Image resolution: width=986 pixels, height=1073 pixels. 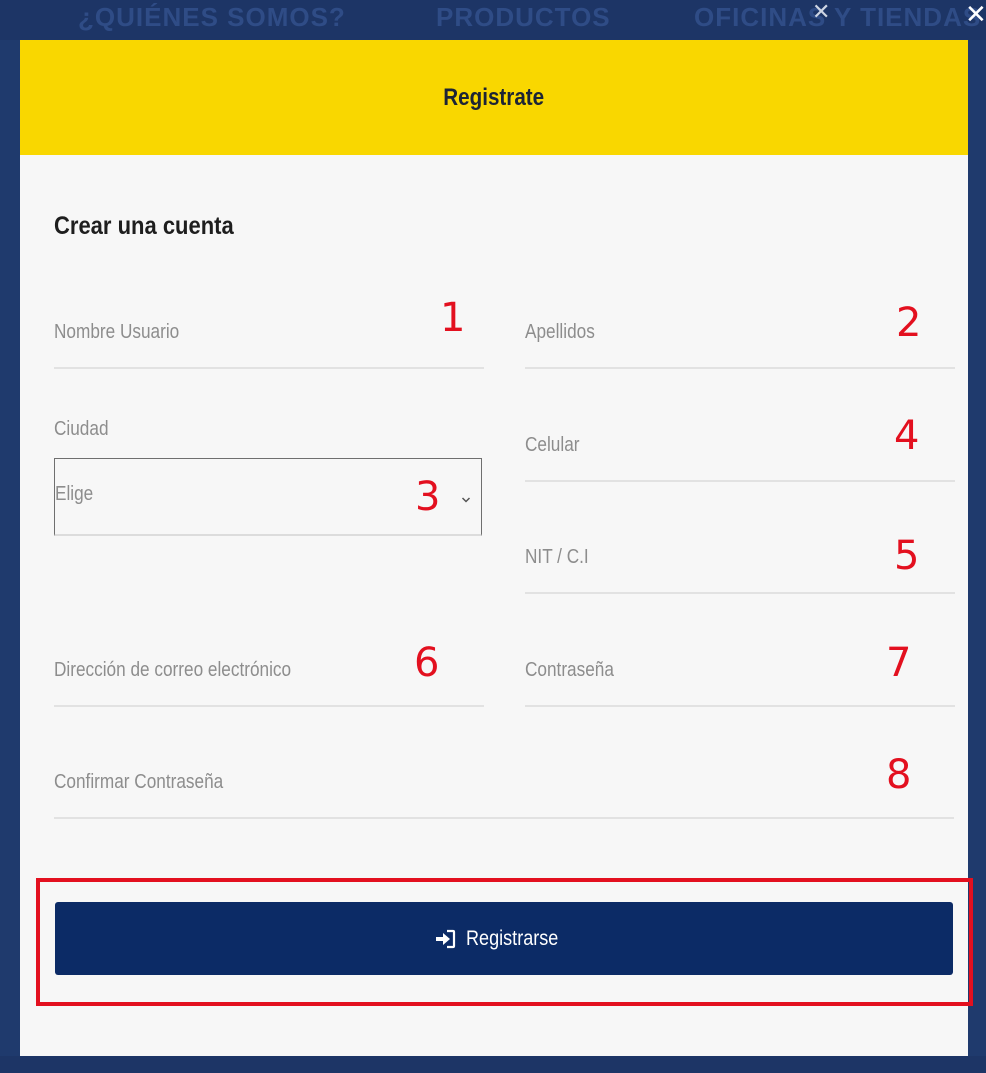 I want to click on confirmar-contrasena-field: Confirmar Contraseña, so click(x=504, y=782).